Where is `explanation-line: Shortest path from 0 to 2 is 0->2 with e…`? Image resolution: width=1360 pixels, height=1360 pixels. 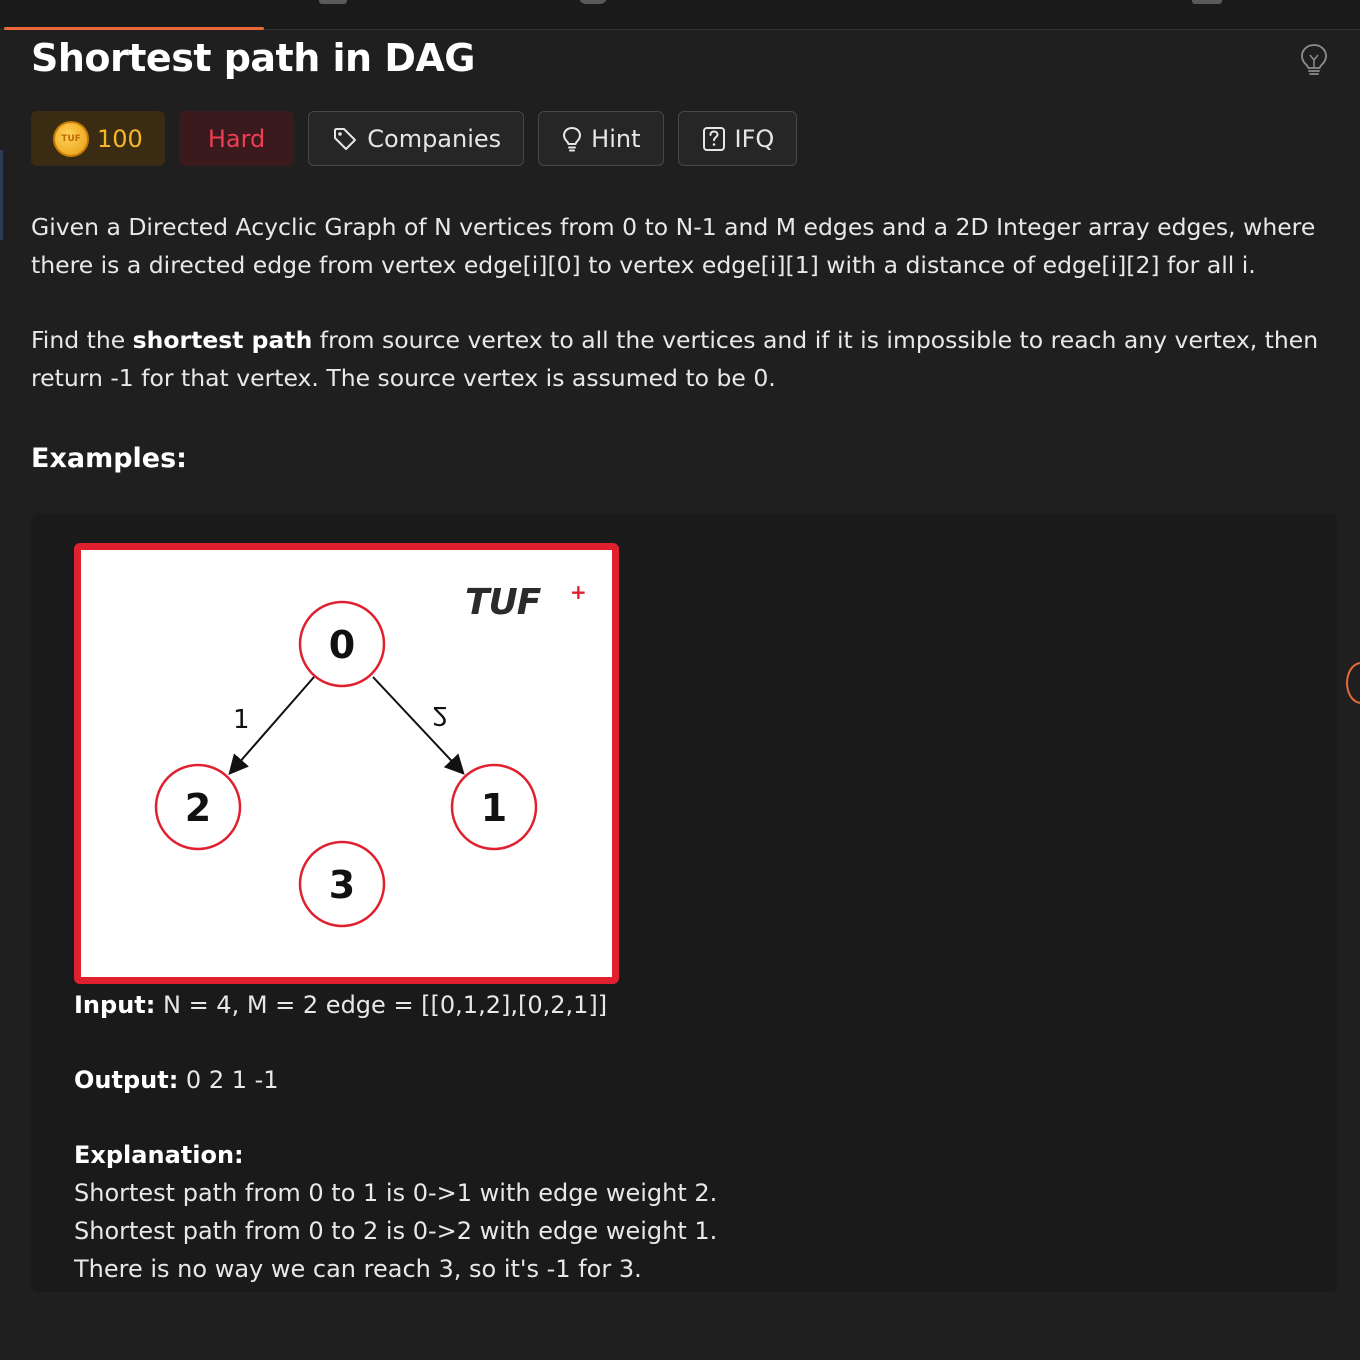 explanation-line: Shortest path from 0 to 2 is 0->2 with e… is located at coordinates (396, 1231).